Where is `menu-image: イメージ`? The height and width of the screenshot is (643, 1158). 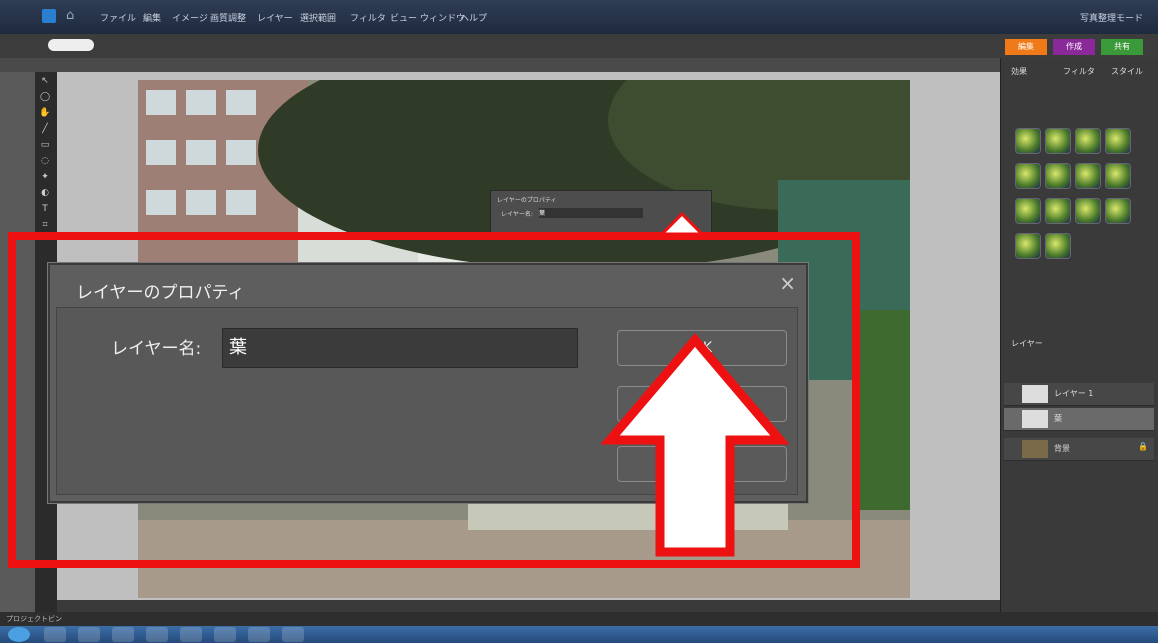 menu-image: イメージ is located at coordinates (190, 17).